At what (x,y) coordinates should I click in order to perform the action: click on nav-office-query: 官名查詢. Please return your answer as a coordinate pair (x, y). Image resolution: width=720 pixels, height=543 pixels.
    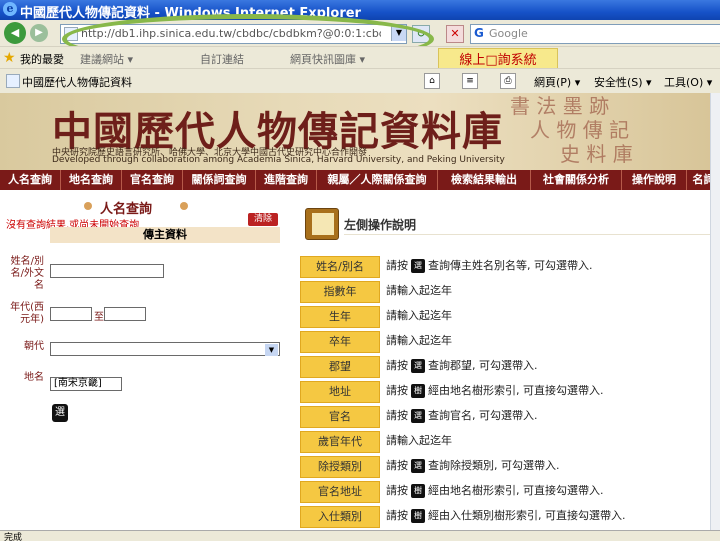
    Looking at the image, I should click on (152, 180).